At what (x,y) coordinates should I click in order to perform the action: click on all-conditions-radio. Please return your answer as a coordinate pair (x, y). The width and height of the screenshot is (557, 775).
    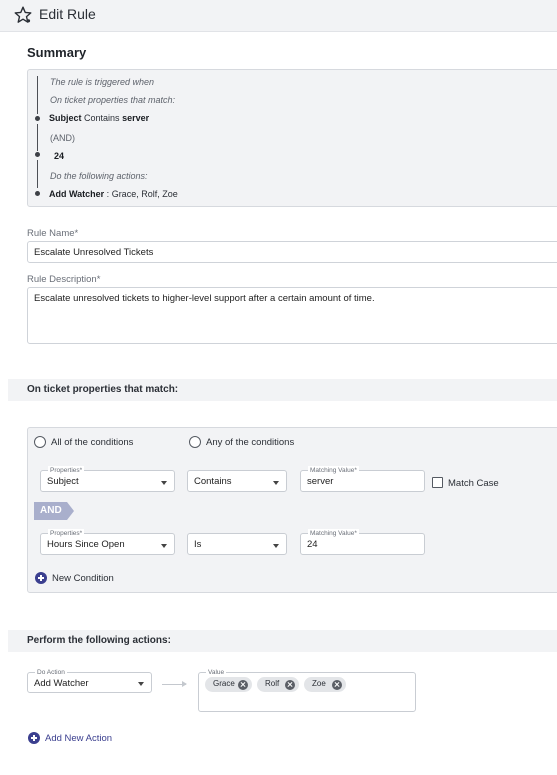
    Looking at the image, I should click on (40, 442).